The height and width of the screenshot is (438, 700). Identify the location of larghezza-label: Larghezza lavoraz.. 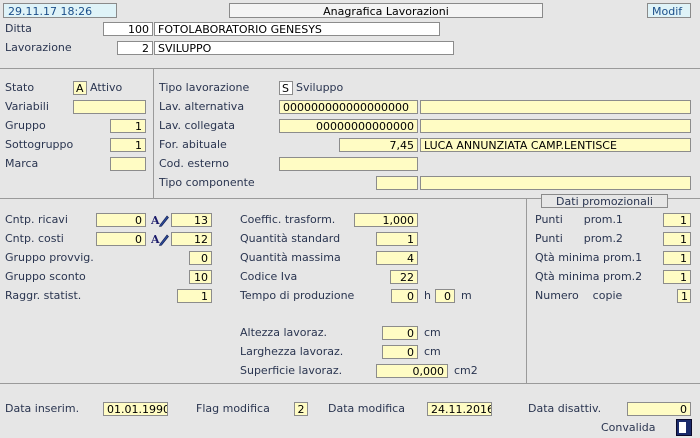
(292, 351).